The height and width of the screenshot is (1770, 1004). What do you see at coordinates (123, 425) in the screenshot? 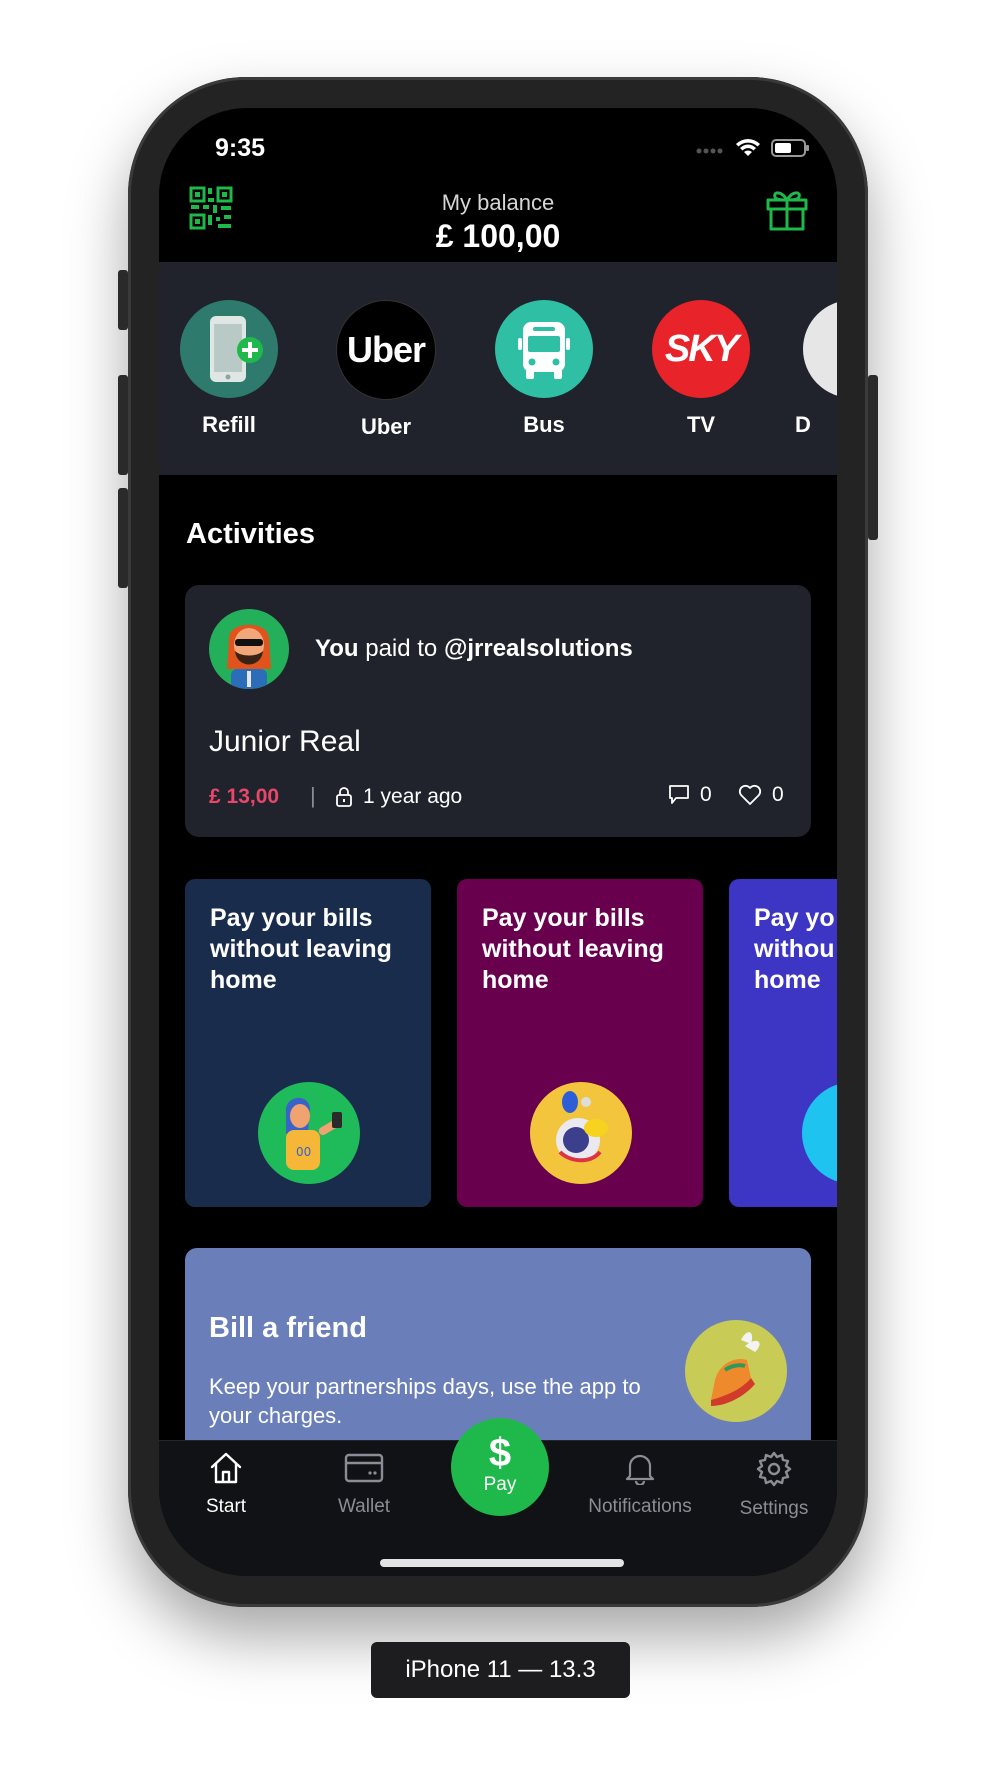
I see `volume-up-button` at bounding box center [123, 425].